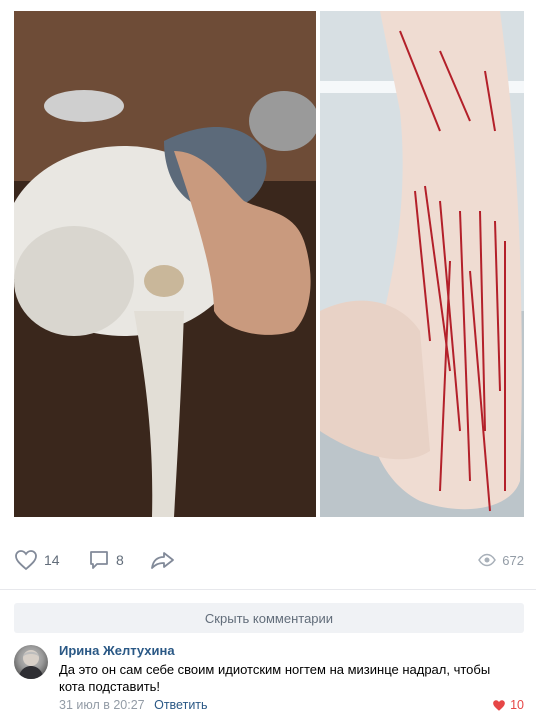 The width and height of the screenshot is (536, 724). I want to click on user-avatar-icon, so click(31, 664).